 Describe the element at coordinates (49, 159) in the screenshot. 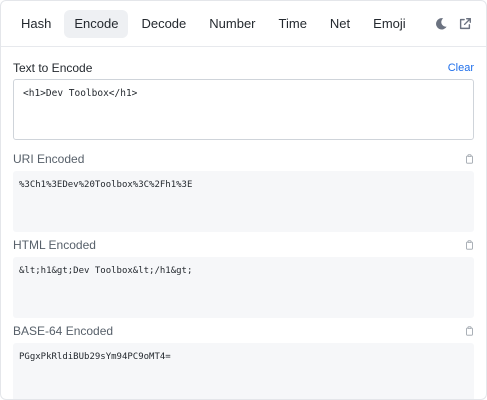

I see `uri-label: URI Encoded` at that location.